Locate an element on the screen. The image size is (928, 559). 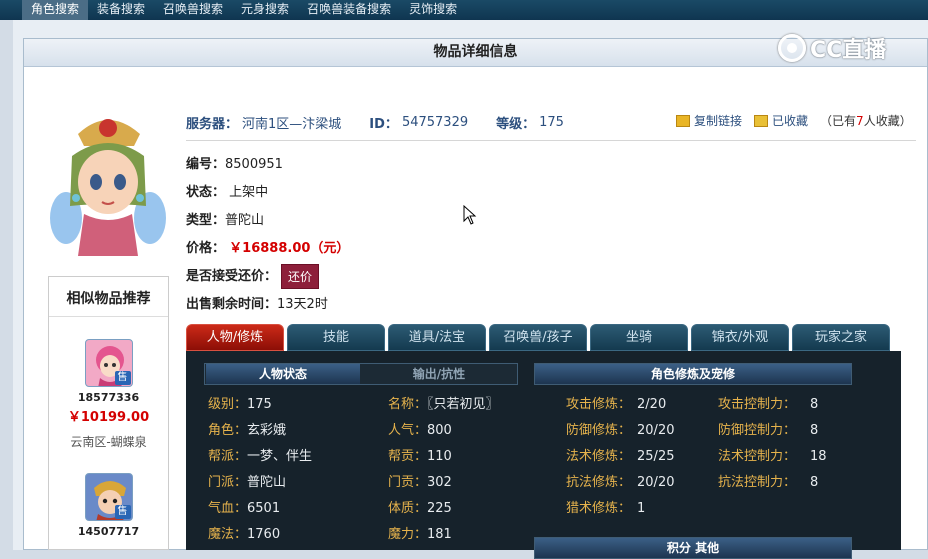
nav-role-search: 角色搜索 is located at coordinates (55, 10).